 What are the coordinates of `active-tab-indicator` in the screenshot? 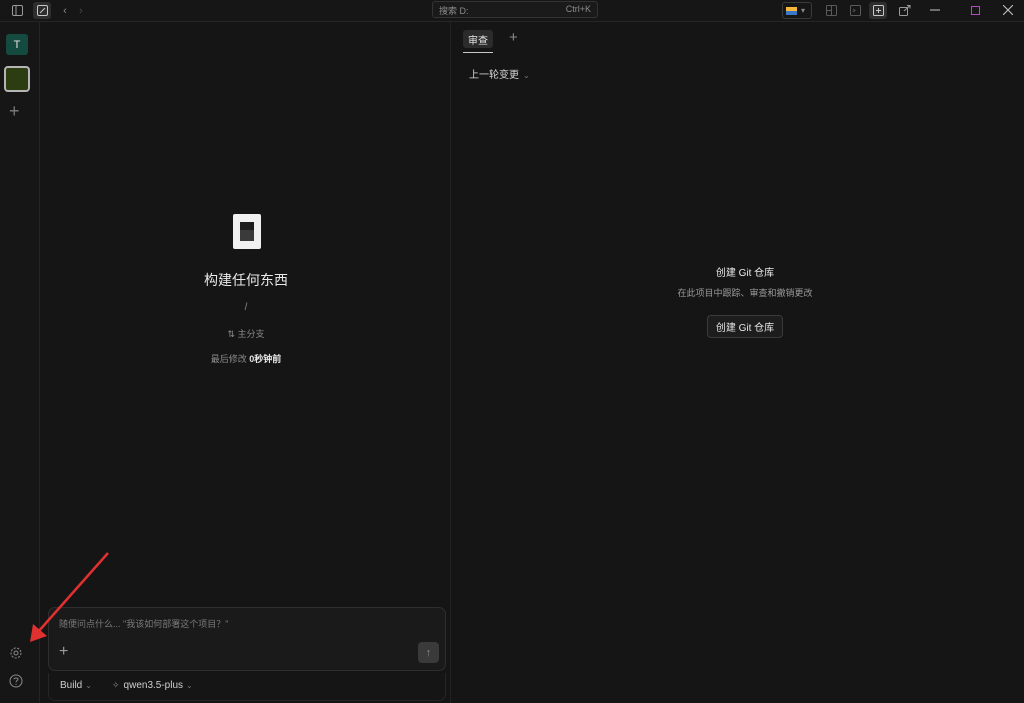 It's located at (478, 52).